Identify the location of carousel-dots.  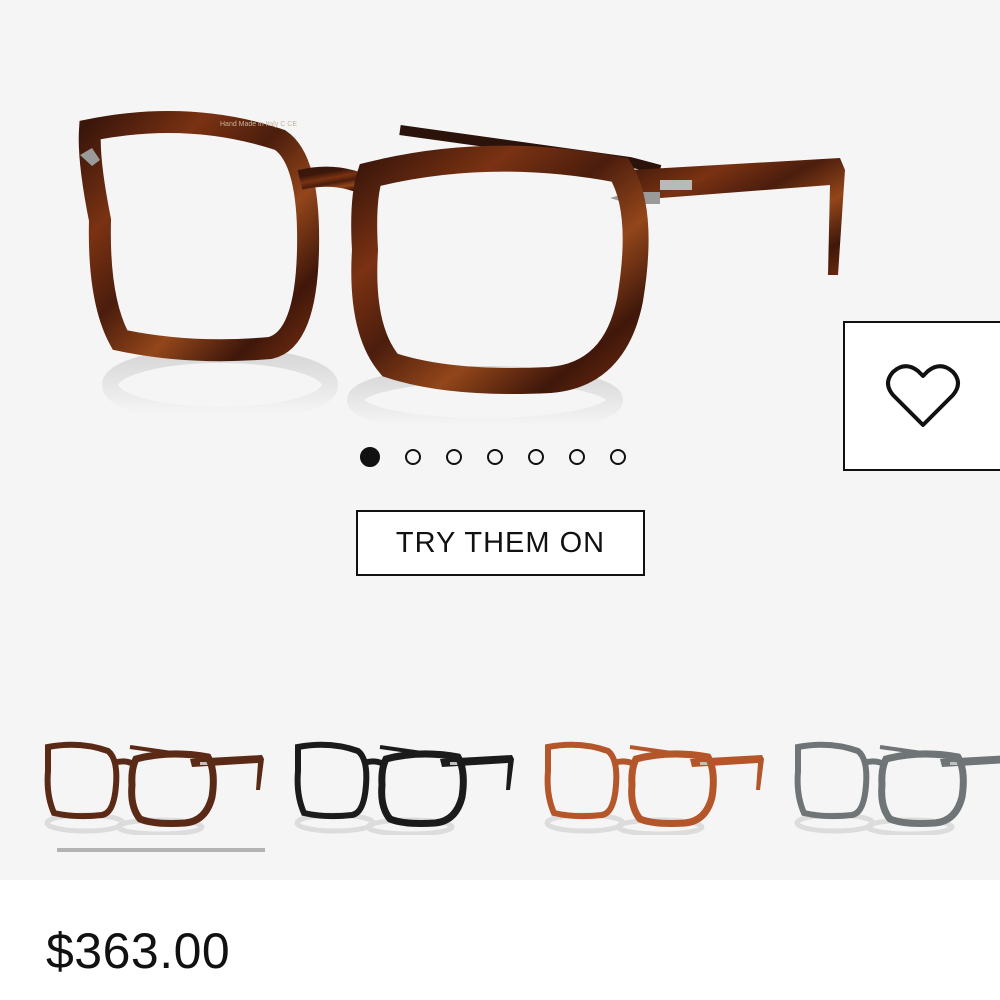
(493, 457).